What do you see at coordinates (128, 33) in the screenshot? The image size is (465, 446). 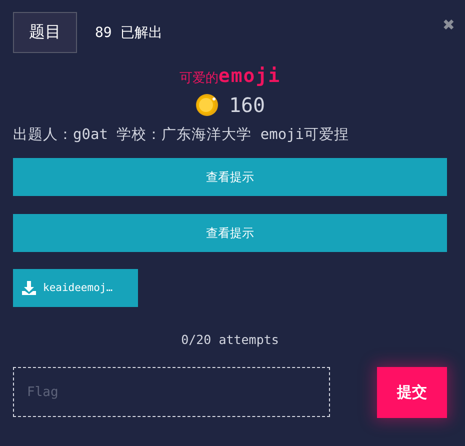 I see `solve-count: 89 已解出` at bounding box center [128, 33].